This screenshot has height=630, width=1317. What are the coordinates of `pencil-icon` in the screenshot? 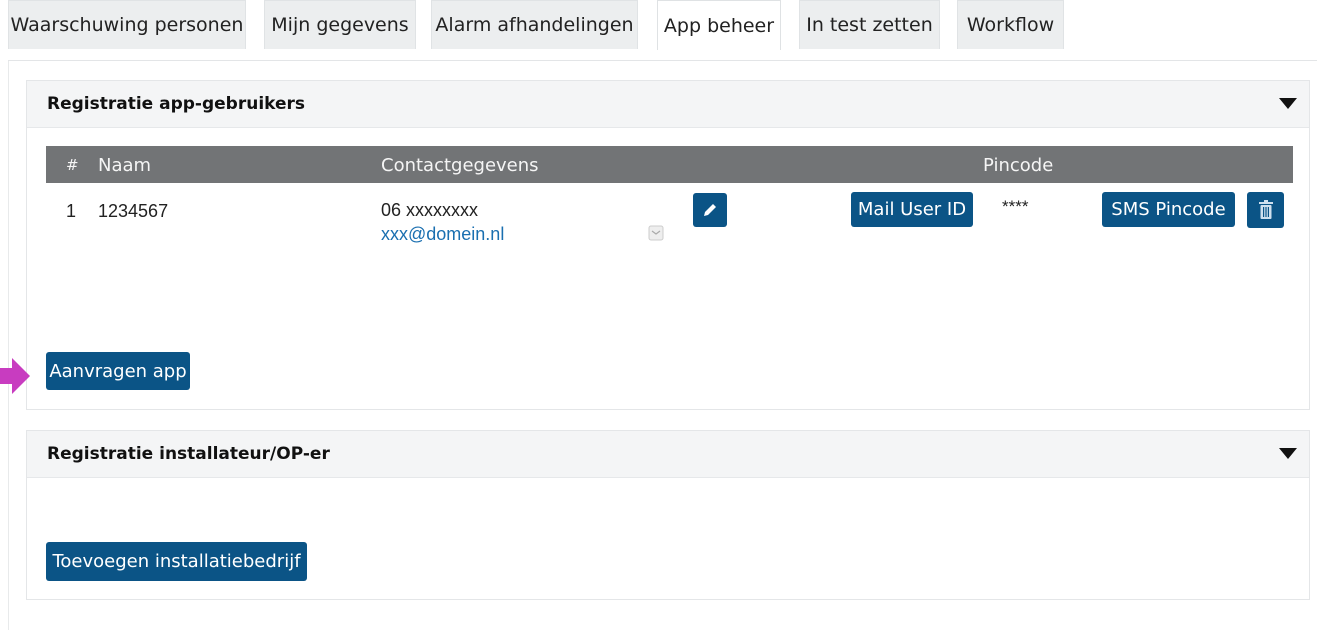 It's located at (710, 210).